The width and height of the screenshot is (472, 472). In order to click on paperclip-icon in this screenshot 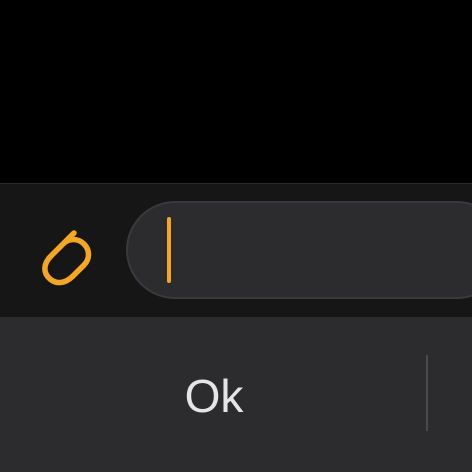, I will do `click(67, 258)`.